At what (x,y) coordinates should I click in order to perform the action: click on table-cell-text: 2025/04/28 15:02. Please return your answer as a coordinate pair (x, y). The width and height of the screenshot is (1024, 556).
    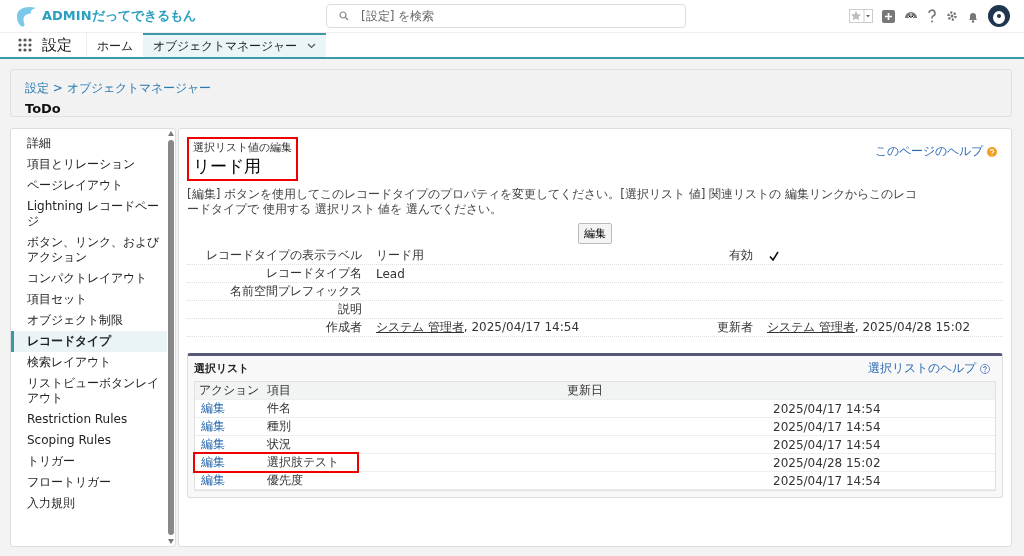
    Looking at the image, I should click on (827, 462).